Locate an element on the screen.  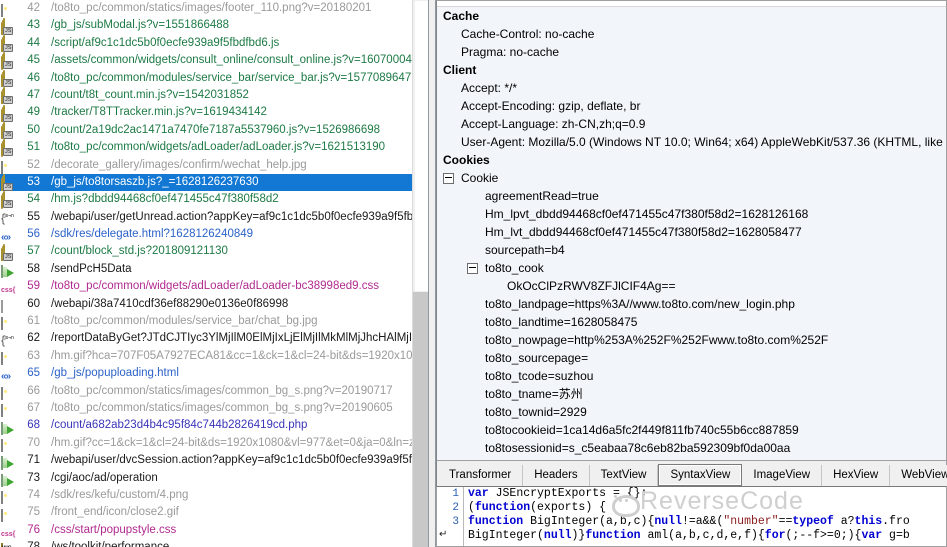
session-row: 73/cgi/aoc/ad/operation is located at coordinates (214, 478).